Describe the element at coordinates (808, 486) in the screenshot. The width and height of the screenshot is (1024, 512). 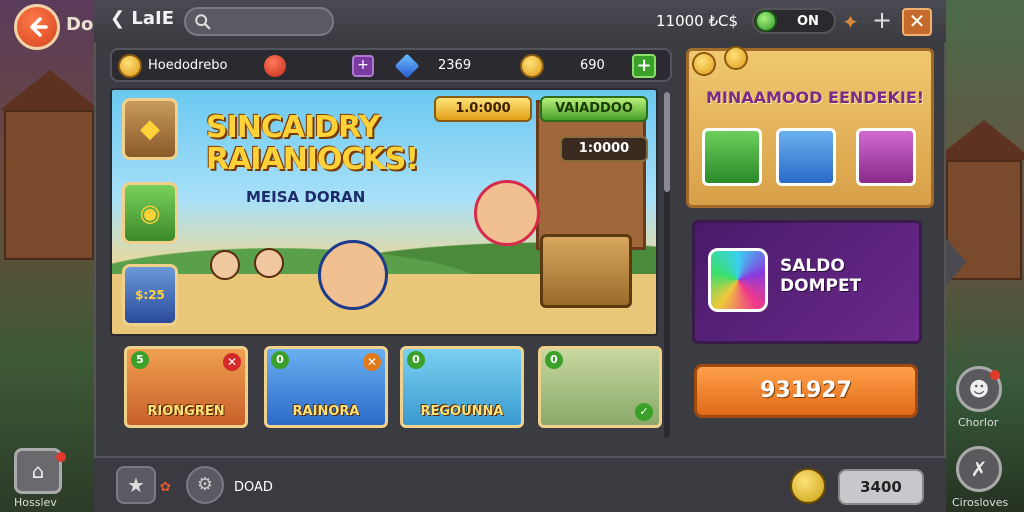
I see `gold-coin-button` at that location.